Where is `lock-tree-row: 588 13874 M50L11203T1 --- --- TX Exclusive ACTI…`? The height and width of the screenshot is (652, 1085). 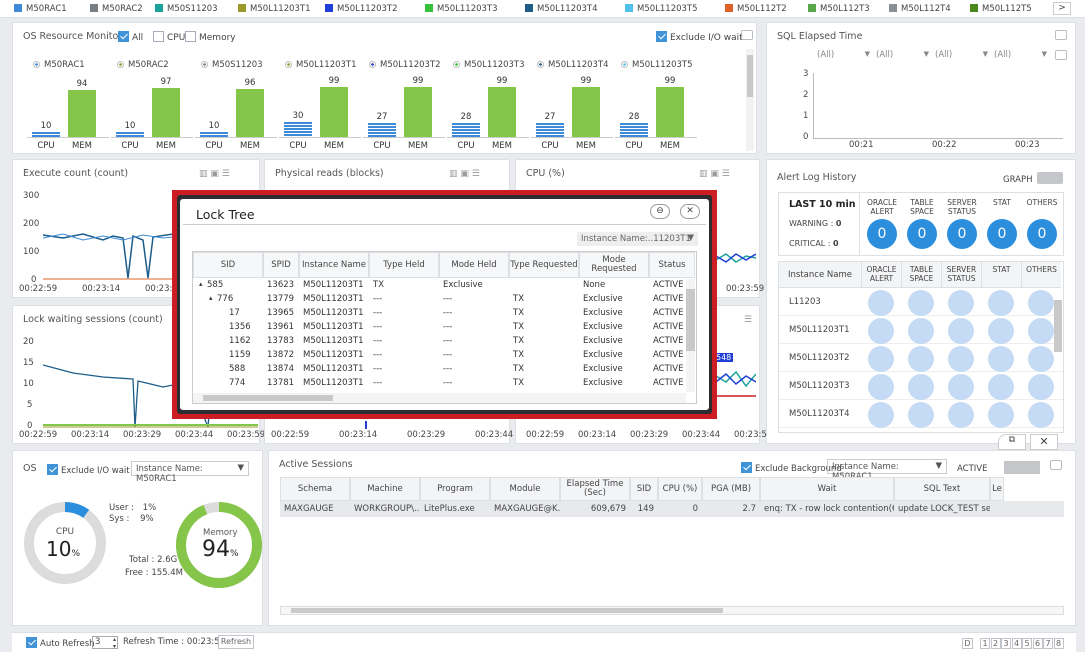 lock-tree-row: 588 13874 M50L11203T1 --- --- TX Exclusive ACTI… is located at coordinates (439, 370).